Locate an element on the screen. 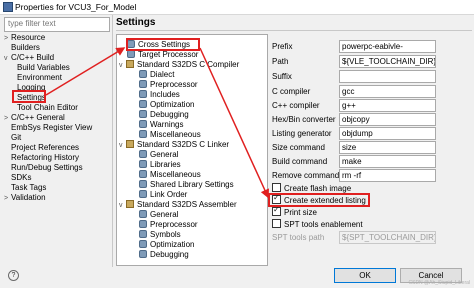  help-icon: ? is located at coordinates (13, 275).